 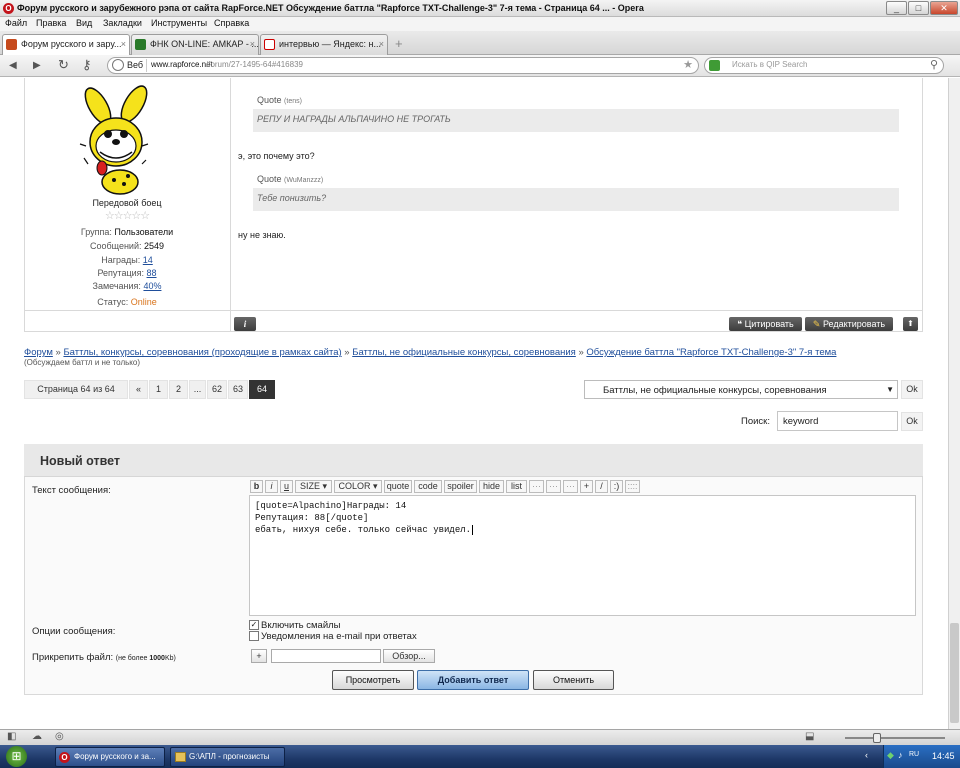 I want to click on cancel-button: Отменить, so click(x=573, y=680).